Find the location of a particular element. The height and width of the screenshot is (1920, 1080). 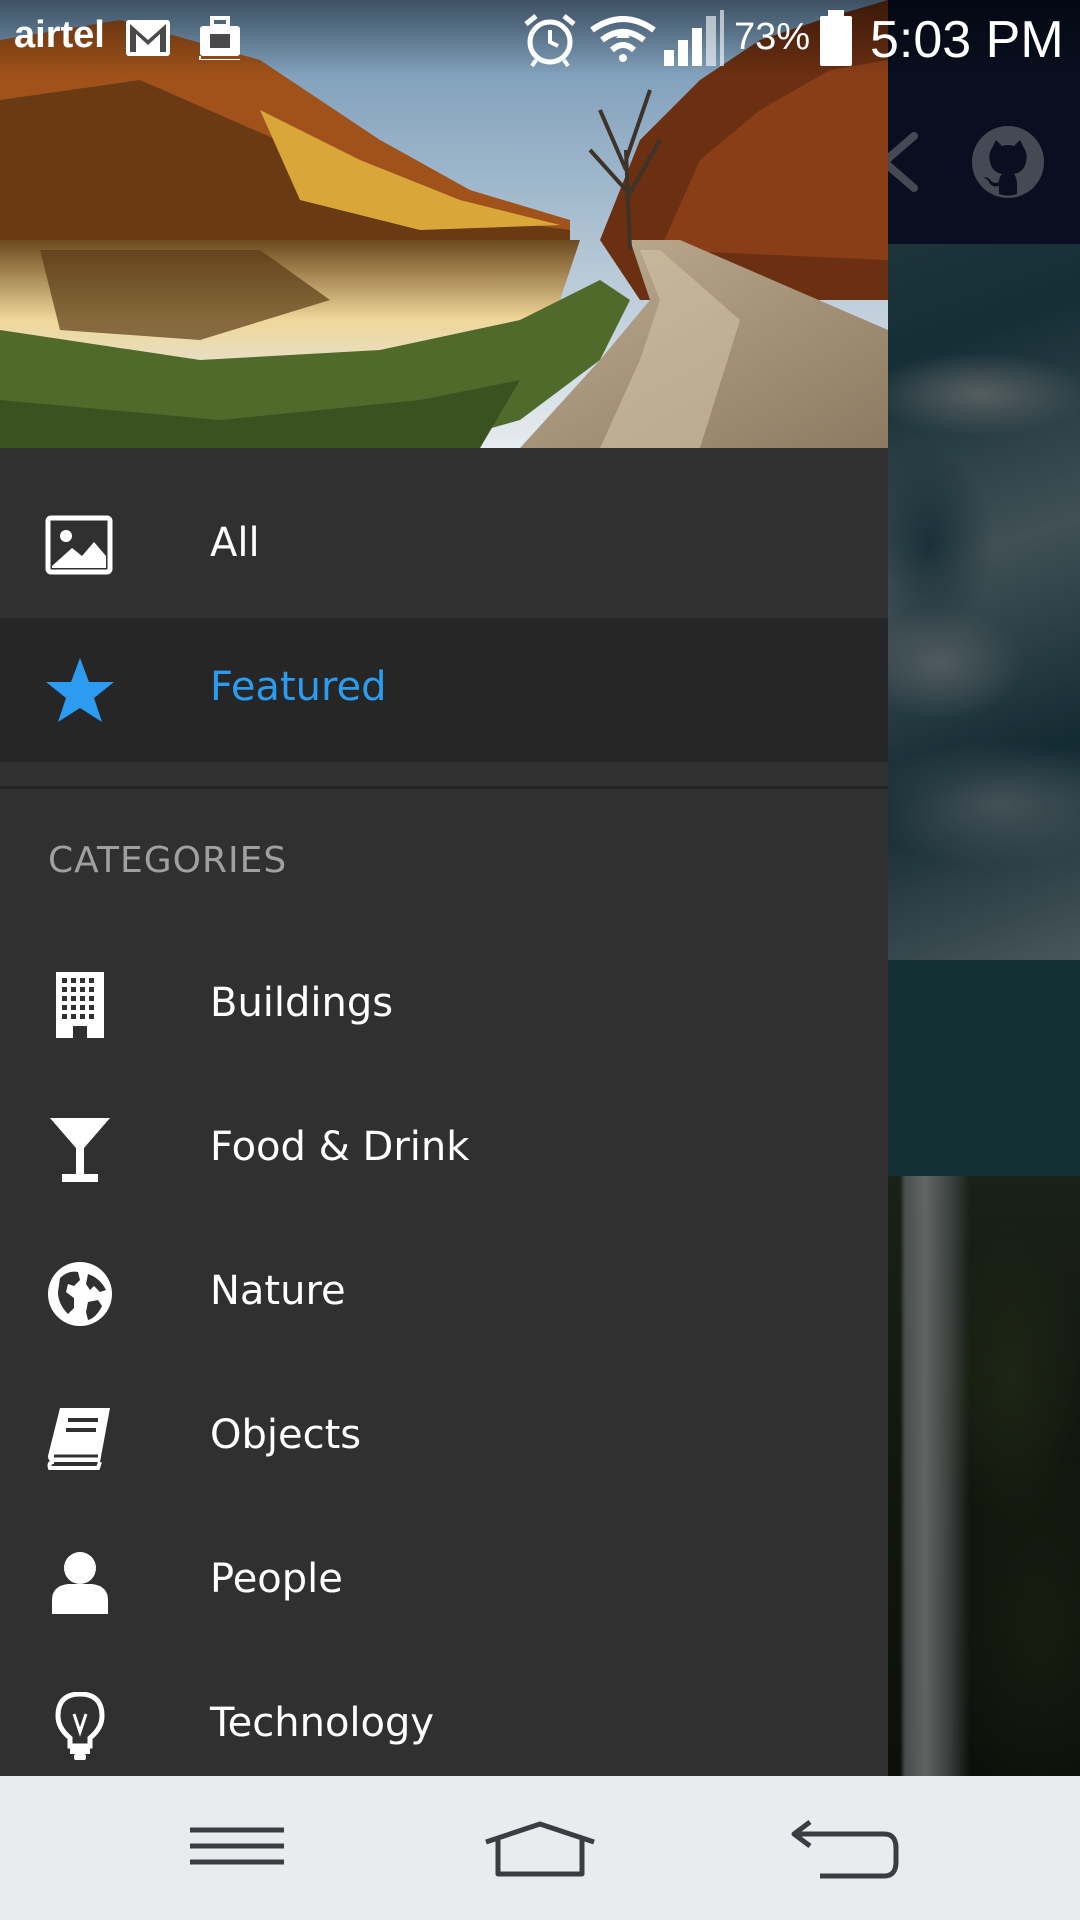

carrier-label: airtel is located at coordinates (59, 35).